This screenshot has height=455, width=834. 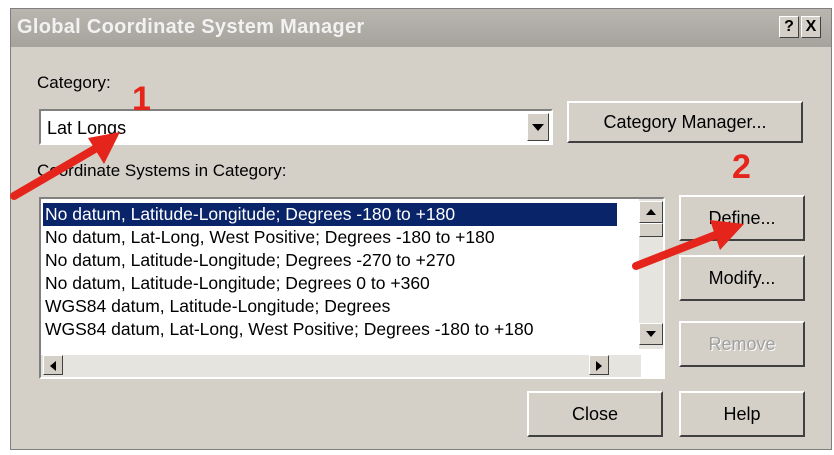 I want to click on close-button: Close, so click(x=595, y=414).